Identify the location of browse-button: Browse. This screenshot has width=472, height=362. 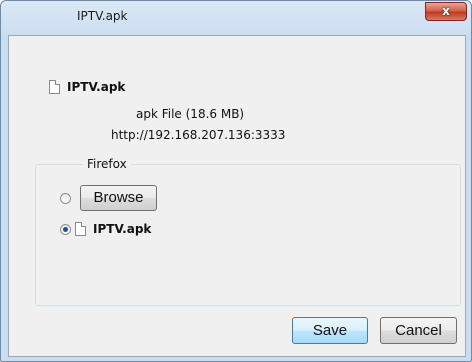
(118, 198).